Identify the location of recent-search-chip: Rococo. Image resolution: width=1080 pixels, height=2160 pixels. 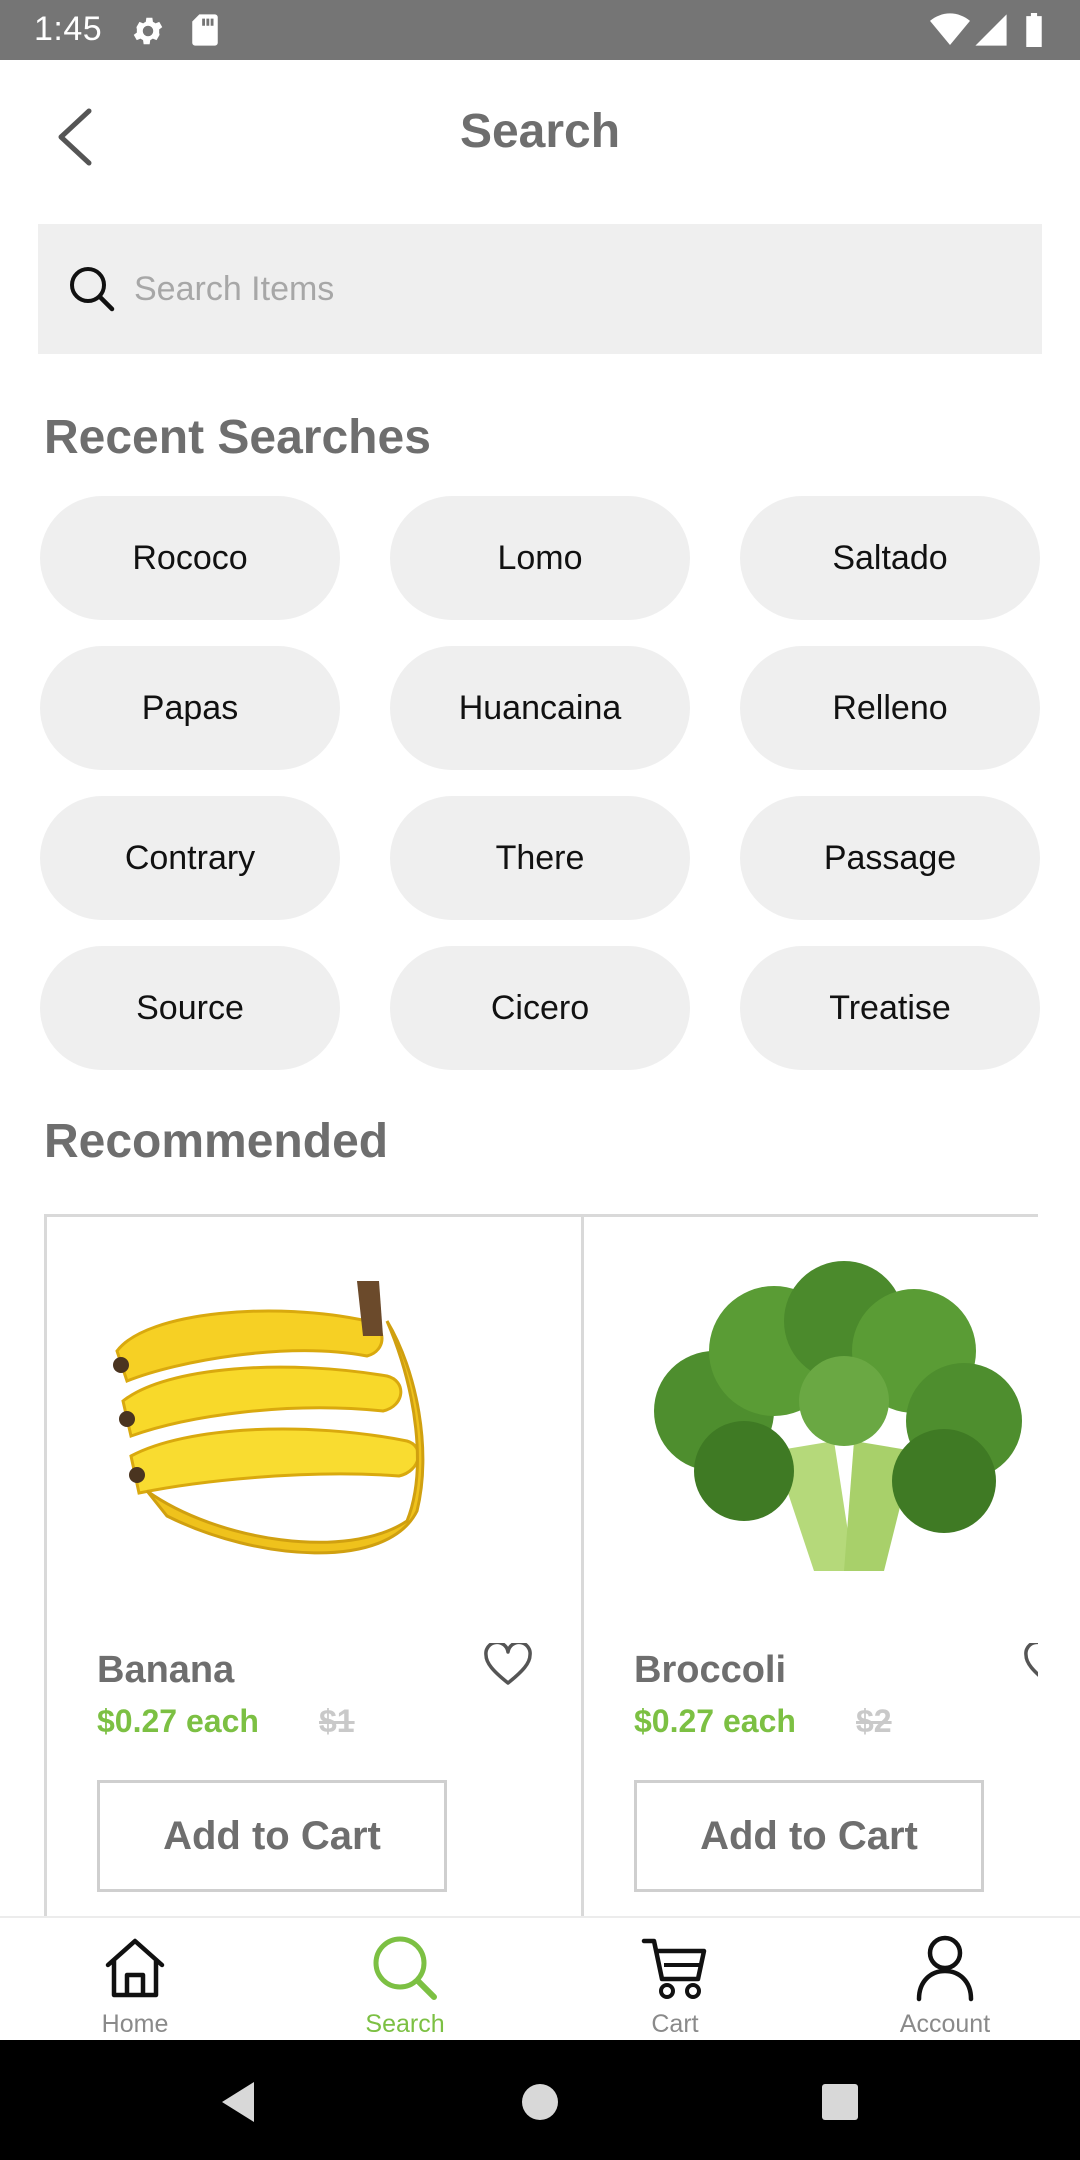
(190, 558).